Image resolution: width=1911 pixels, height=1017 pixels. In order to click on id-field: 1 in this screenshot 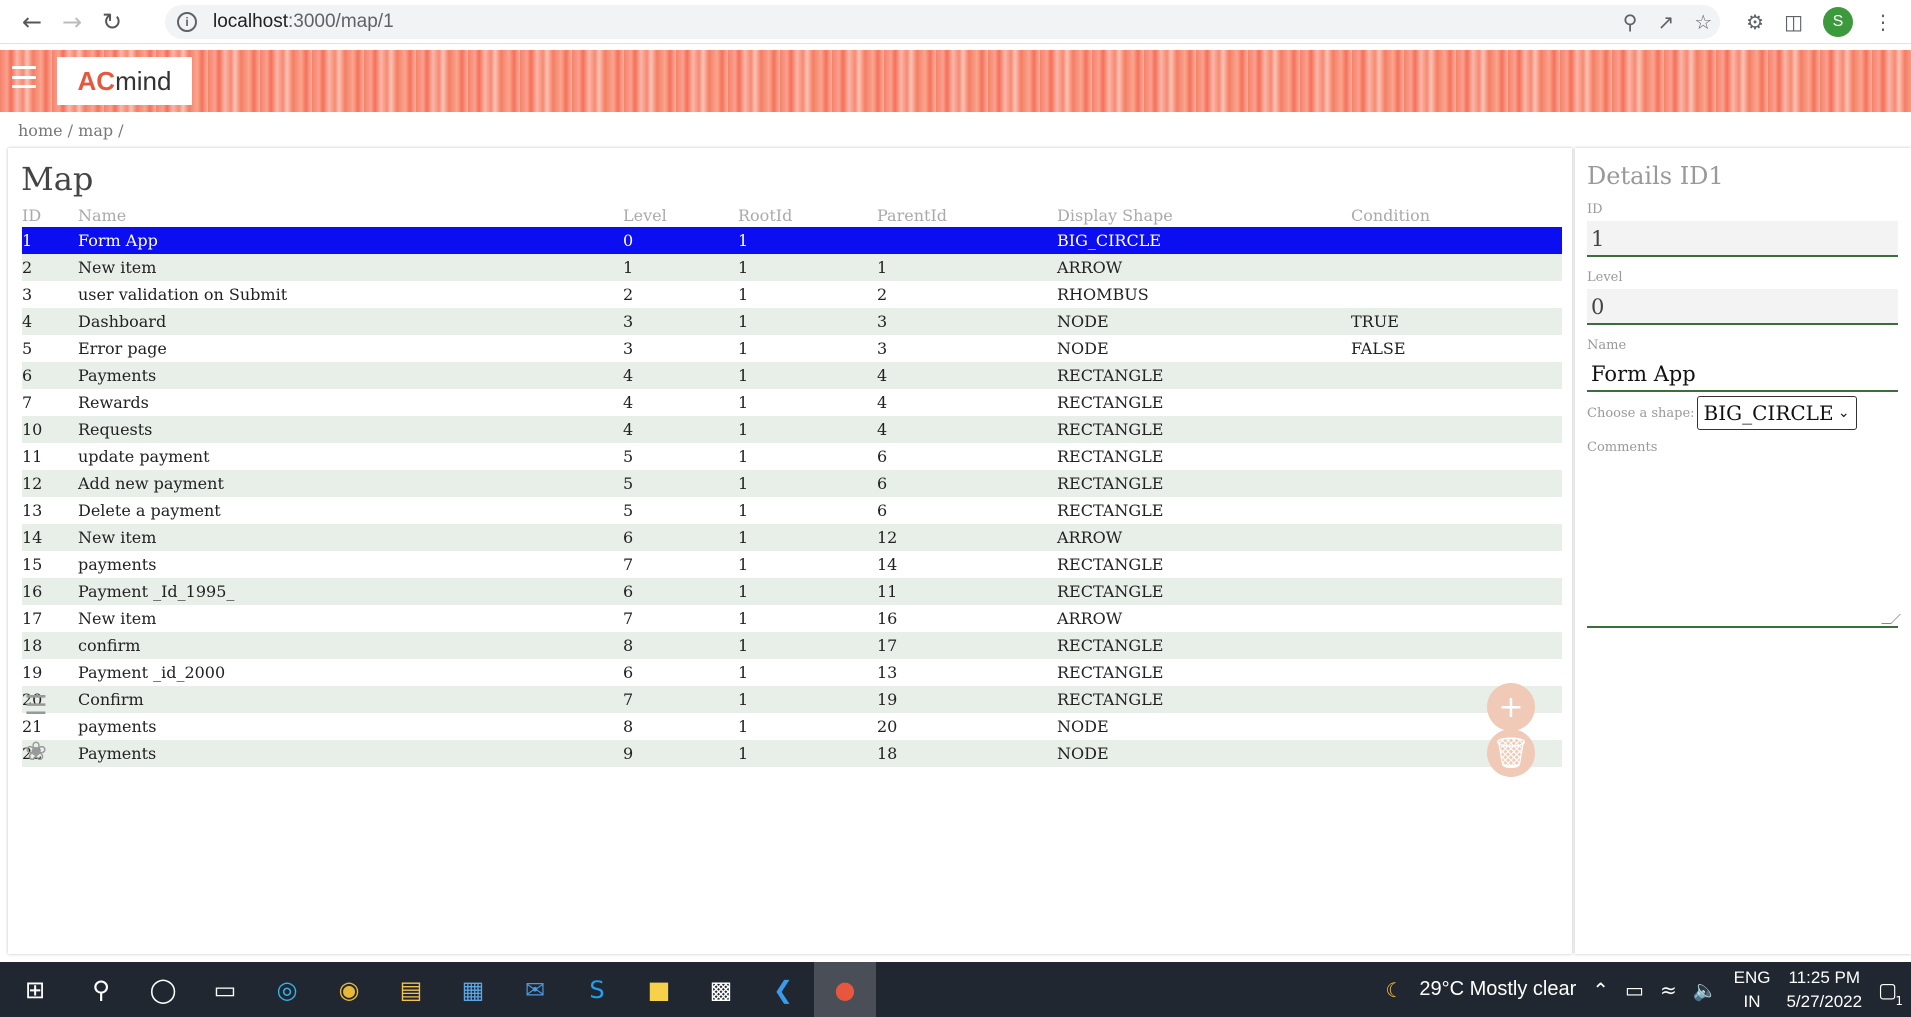, I will do `click(1742, 239)`.